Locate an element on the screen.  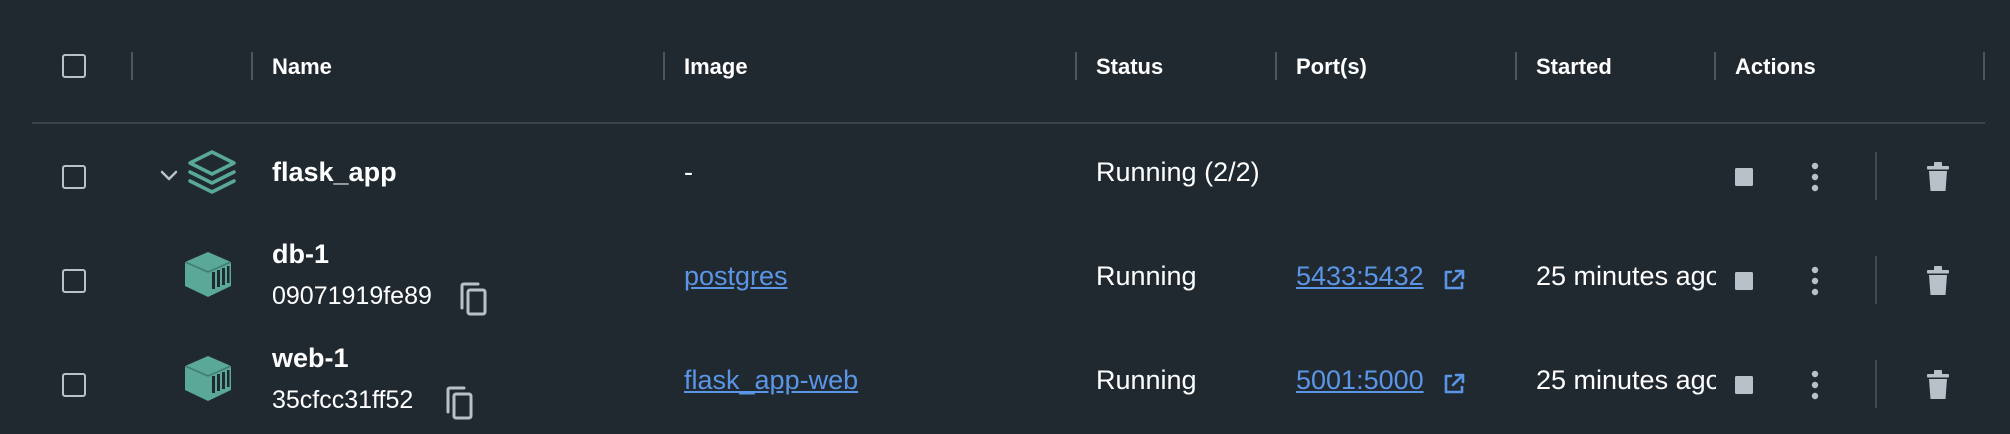
image-link: flask_app-web is located at coordinates (771, 380).